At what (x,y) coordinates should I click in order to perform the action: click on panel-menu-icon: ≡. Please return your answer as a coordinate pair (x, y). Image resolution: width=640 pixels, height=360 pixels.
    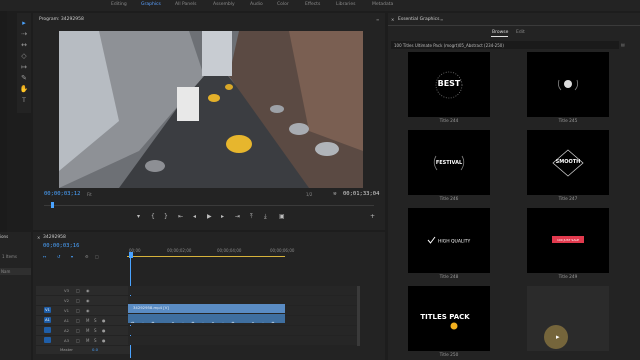
    Looking at the image, I should click on (377, 19).